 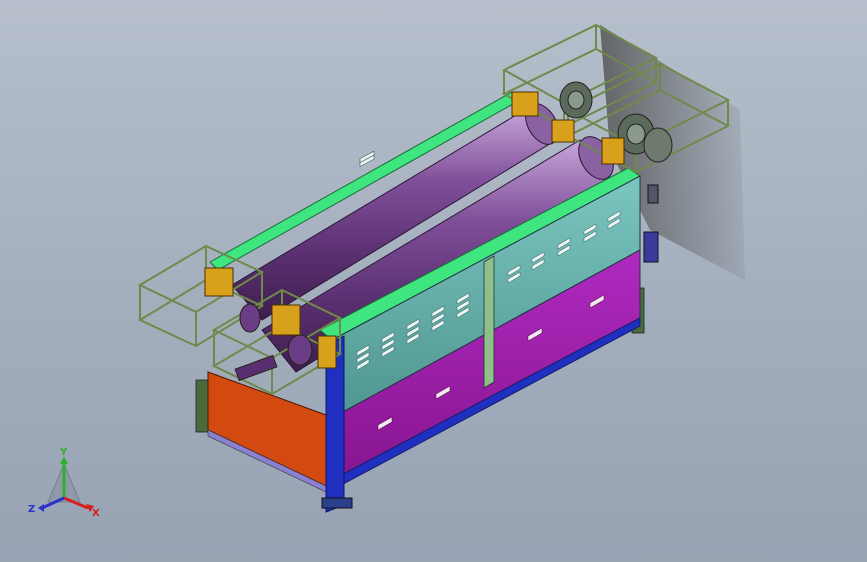 I want to click on z-axis-label: Z, so click(x=31, y=509).